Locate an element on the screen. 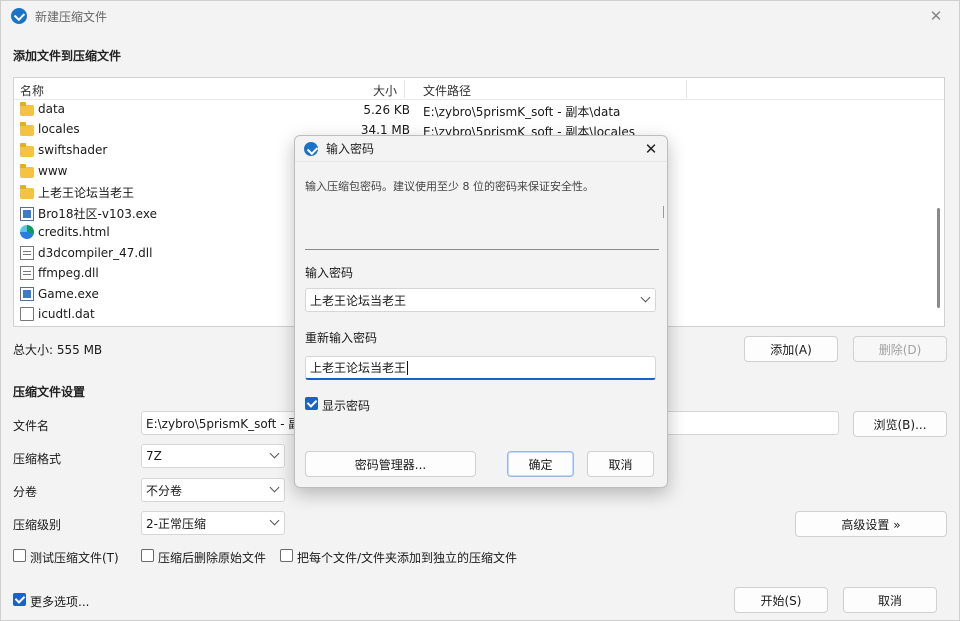 The image size is (960, 621). test-archive-label: 测试压缩文件(T) is located at coordinates (74, 558).